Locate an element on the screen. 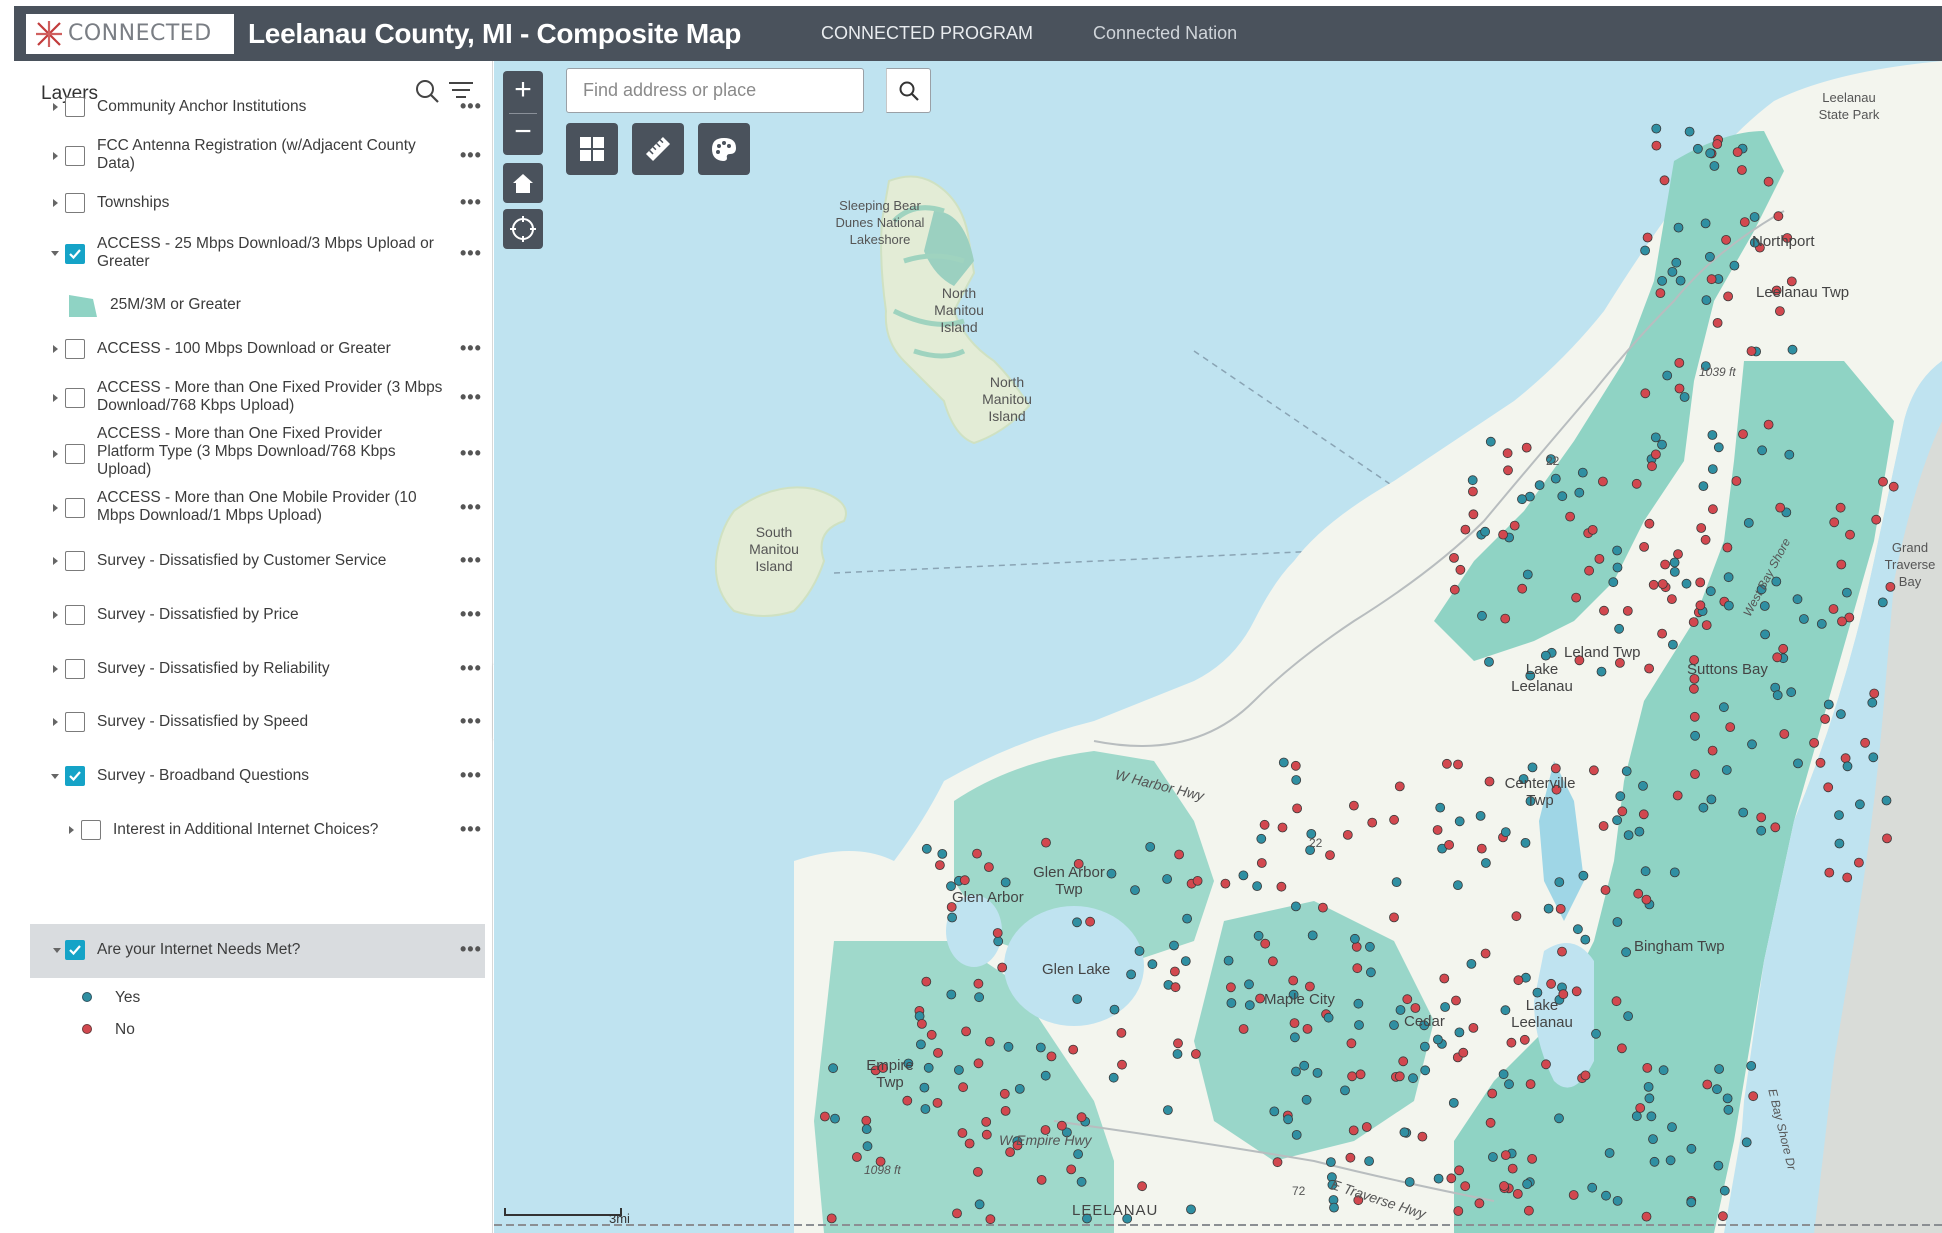 The height and width of the screenshot is (1233, 1942). locate-button is located at coordinates (523, 229).